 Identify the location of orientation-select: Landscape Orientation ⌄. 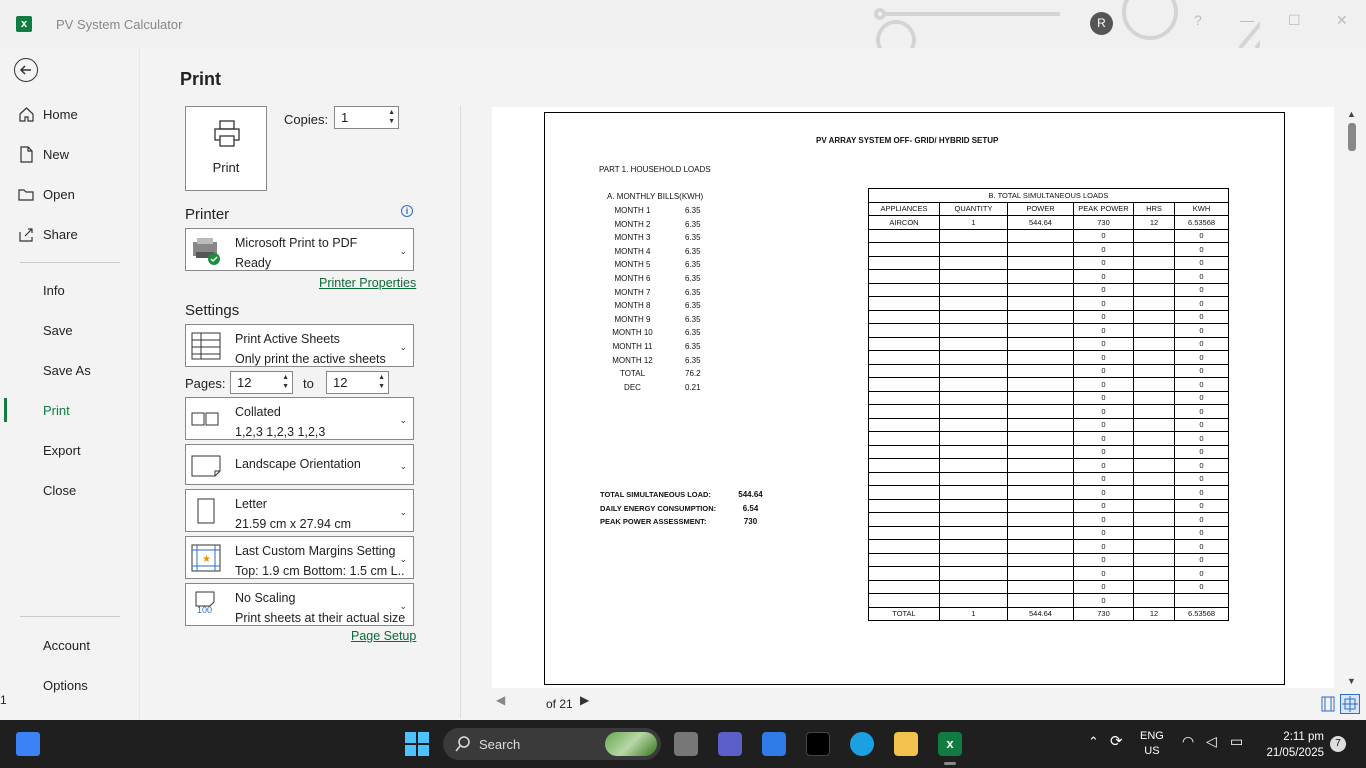
(299, 464).